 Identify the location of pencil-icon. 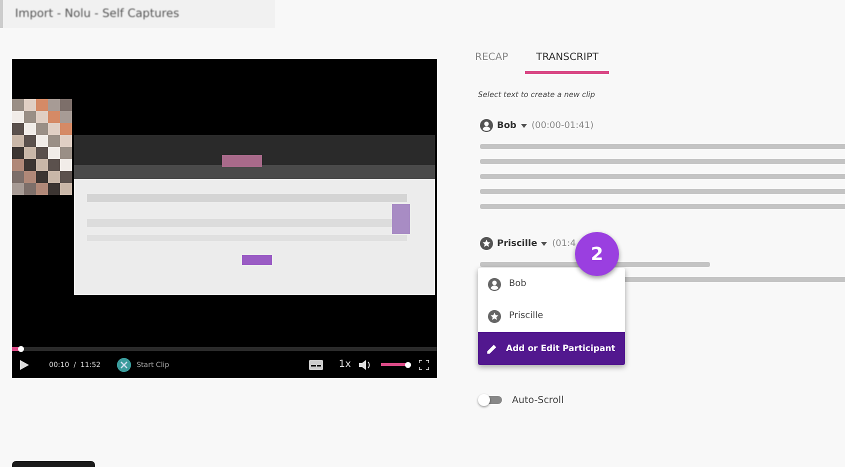
(492, 348).